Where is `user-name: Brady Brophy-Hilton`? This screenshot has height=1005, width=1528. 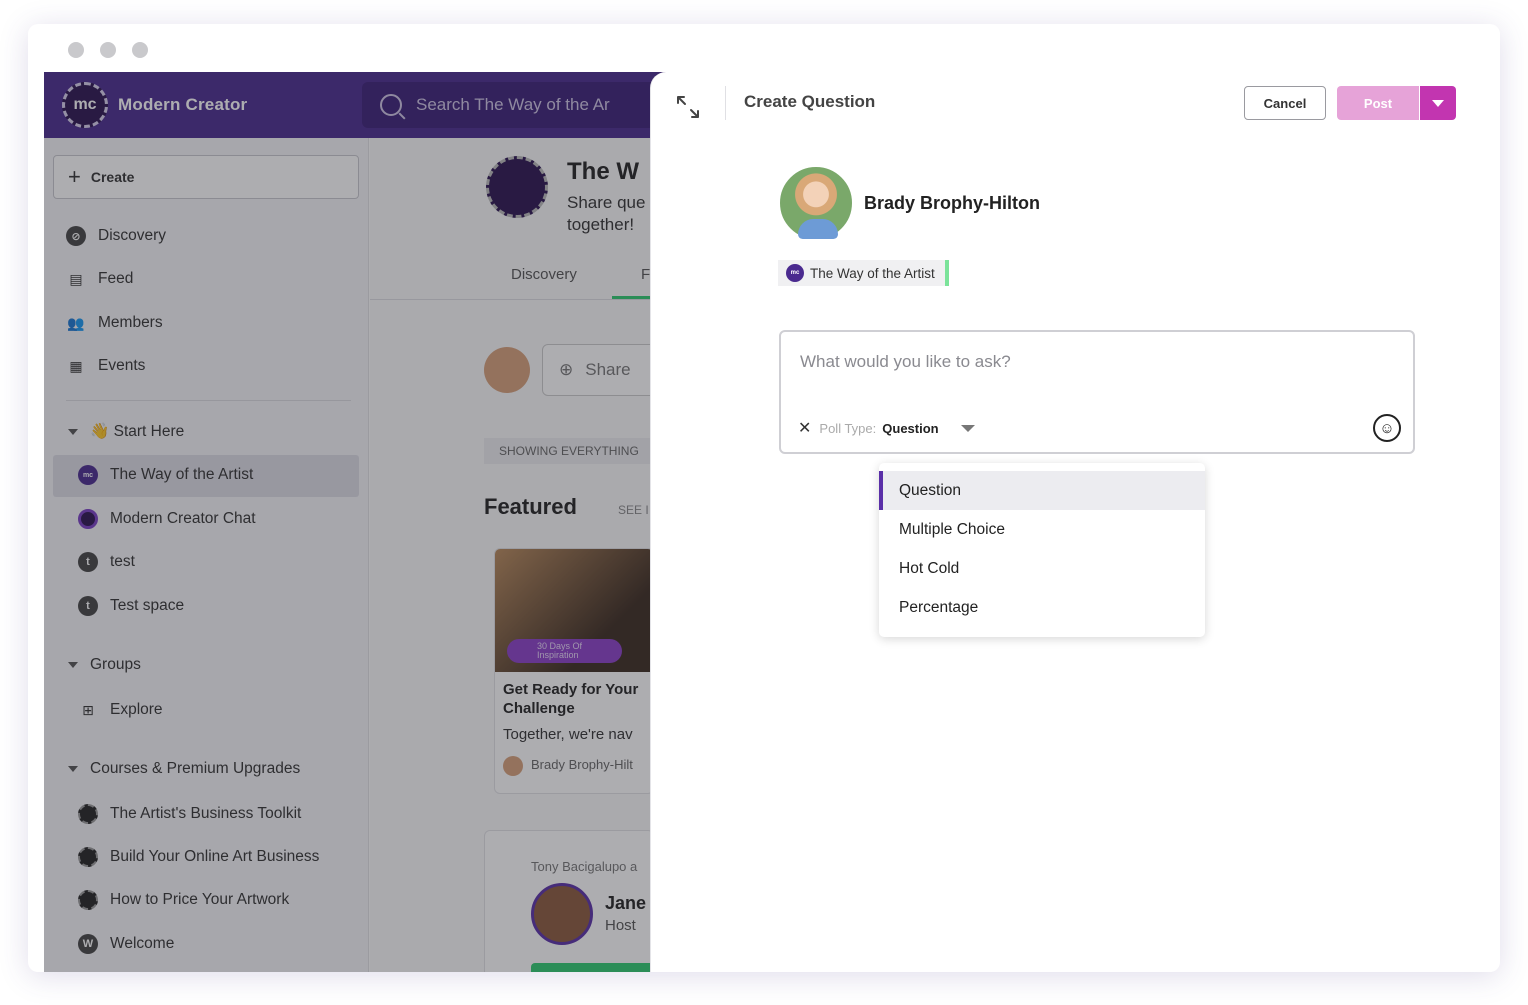 user-name: Brady Brophy-Hilton is located at coordinates (952, 203).